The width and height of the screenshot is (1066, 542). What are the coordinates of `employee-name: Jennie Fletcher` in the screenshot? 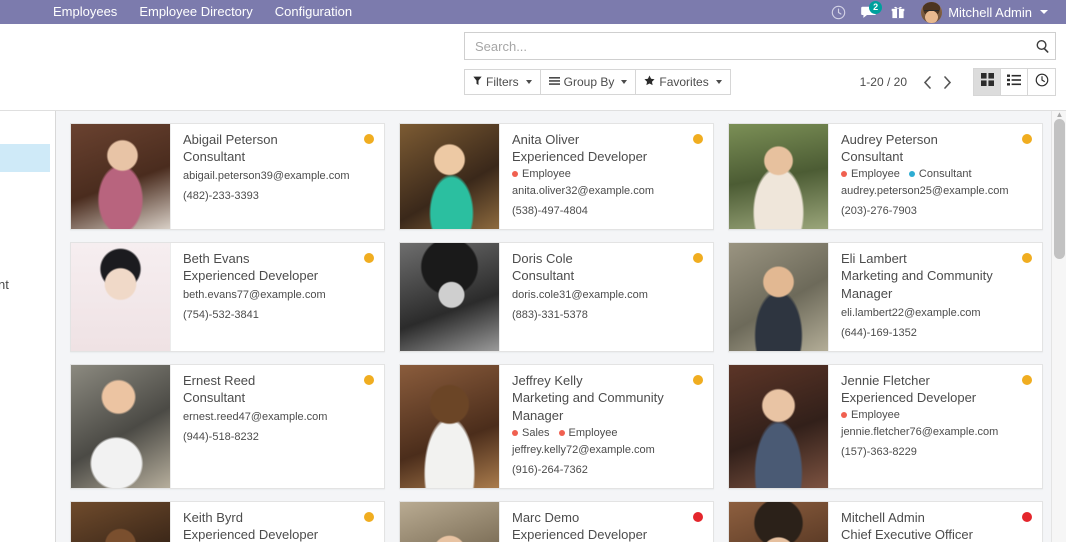 It's located at (885, 380).